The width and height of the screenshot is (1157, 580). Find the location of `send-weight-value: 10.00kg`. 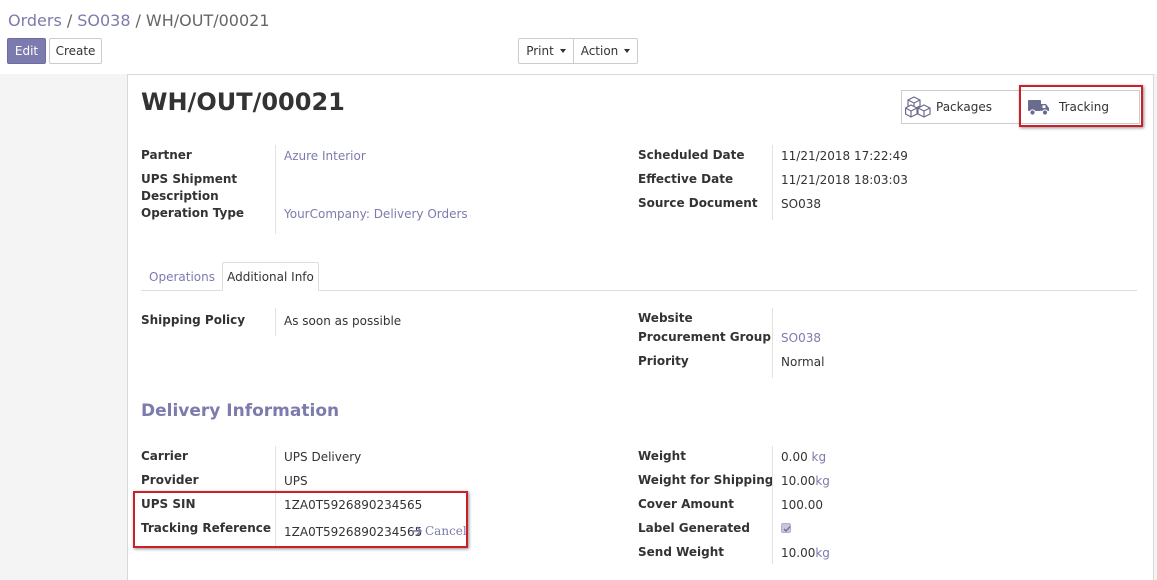

send-weight-value: 10.00kg is located at coordinates (805, 553).